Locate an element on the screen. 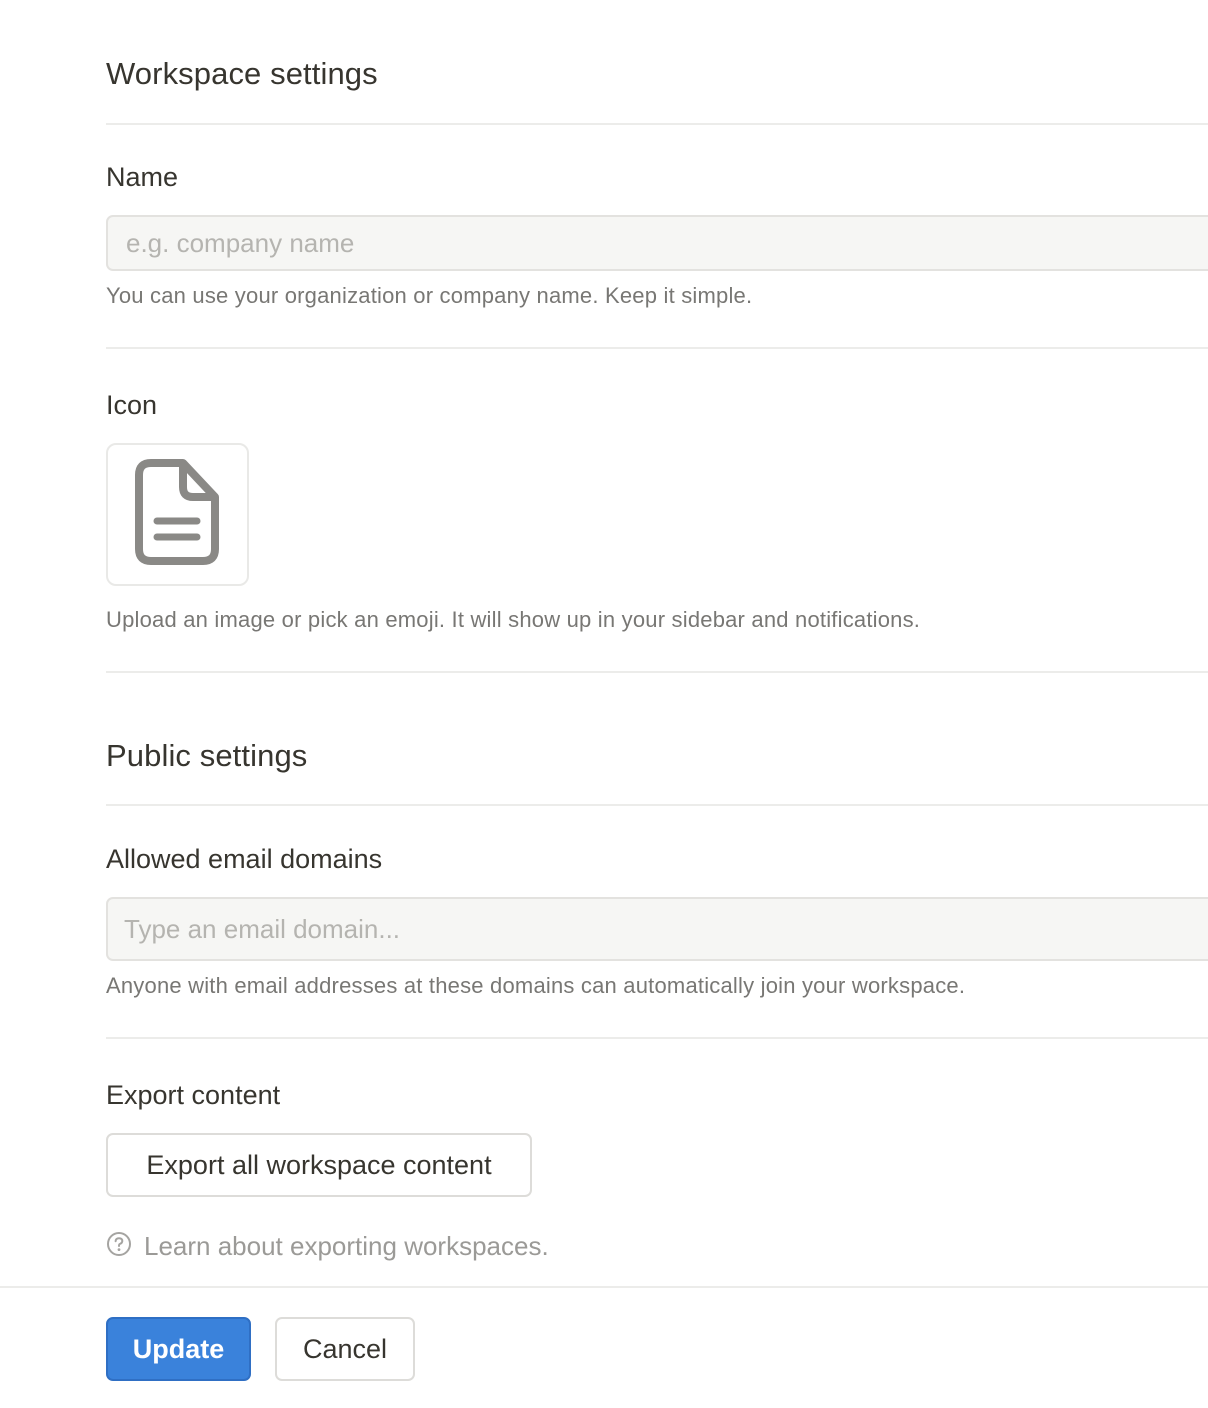 The image size is (1208, 1408). workspace-settings-title: Workspace settings is located at coordinates (242, 73).